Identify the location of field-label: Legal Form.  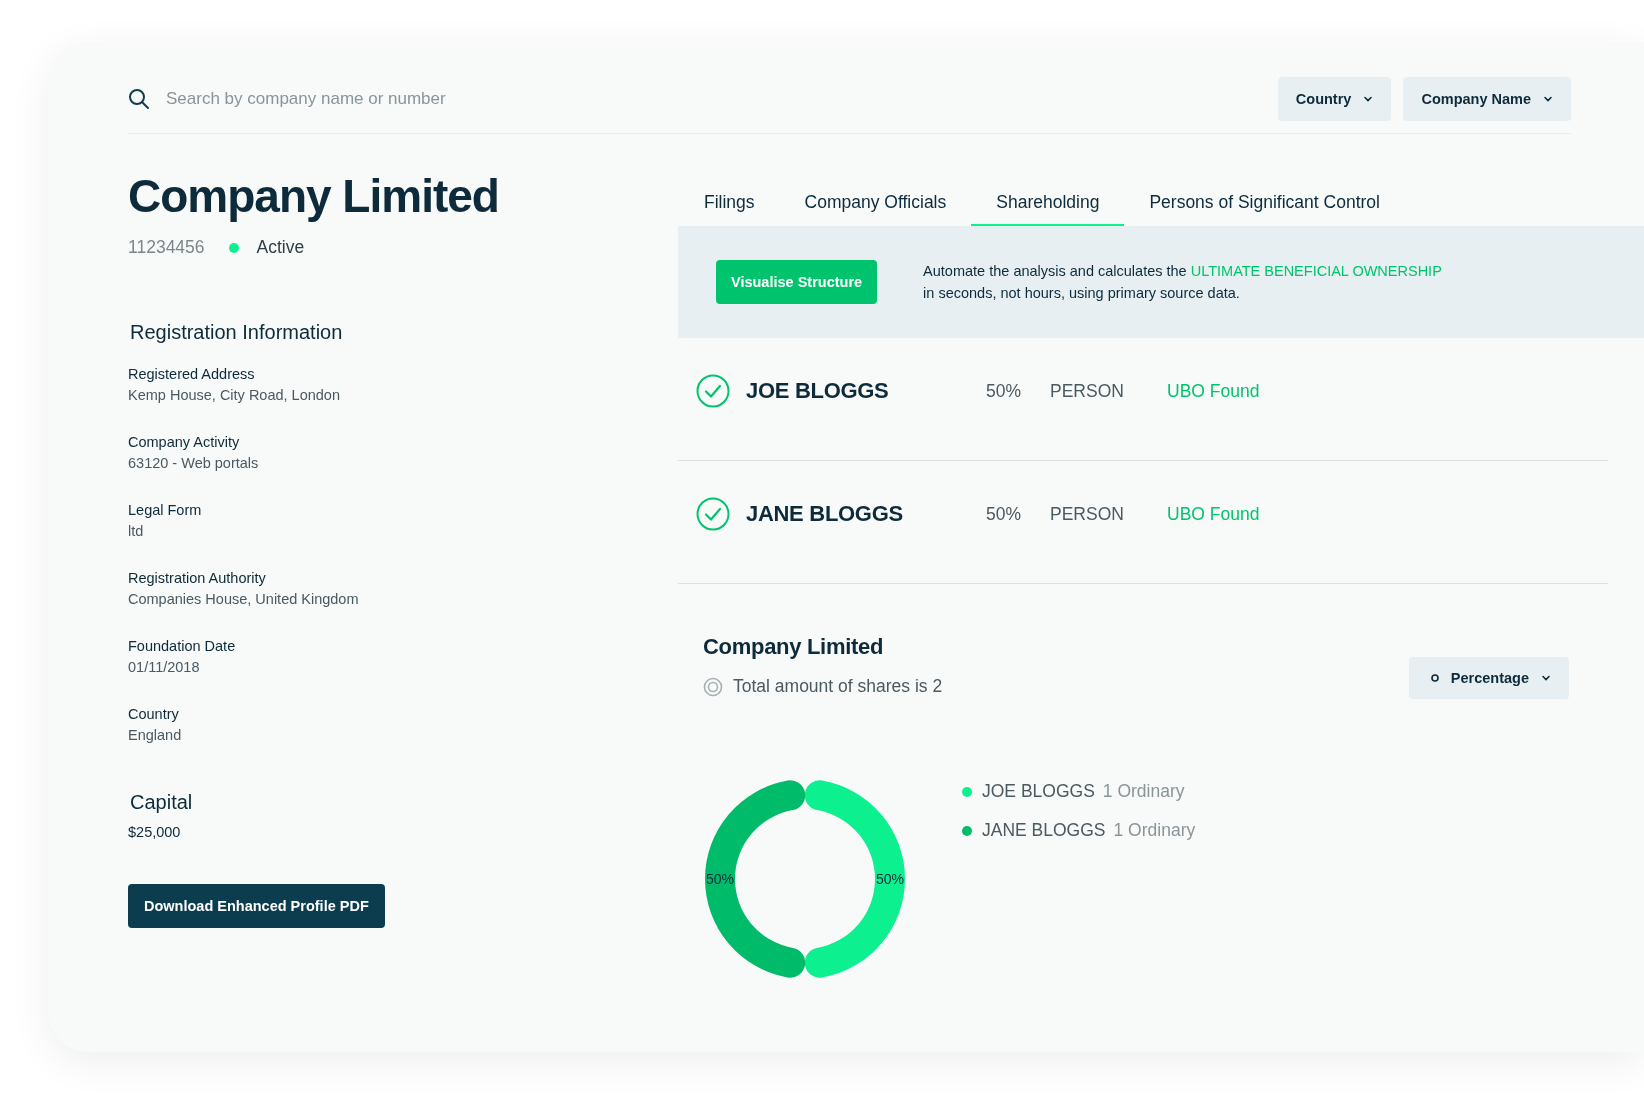
(165, 510).